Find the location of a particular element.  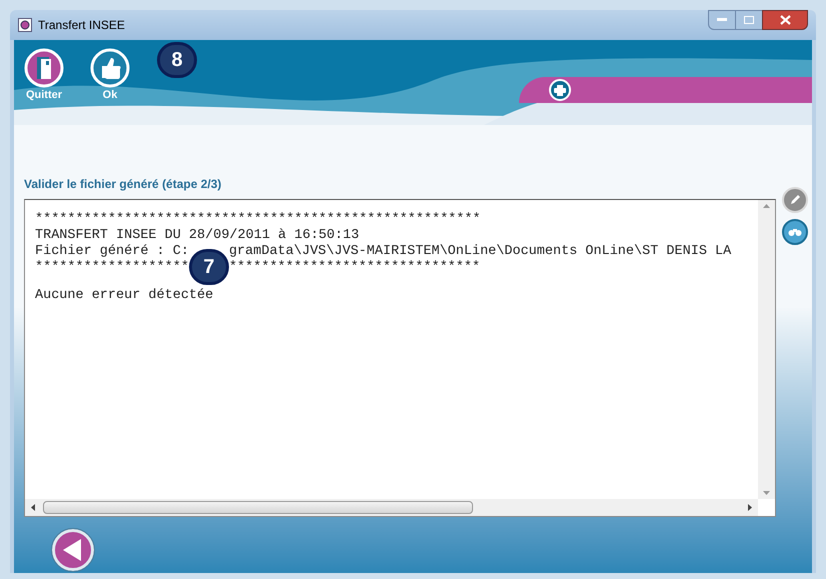

log-line: Aucune erreur détectée is located at coordinates (124, 295).